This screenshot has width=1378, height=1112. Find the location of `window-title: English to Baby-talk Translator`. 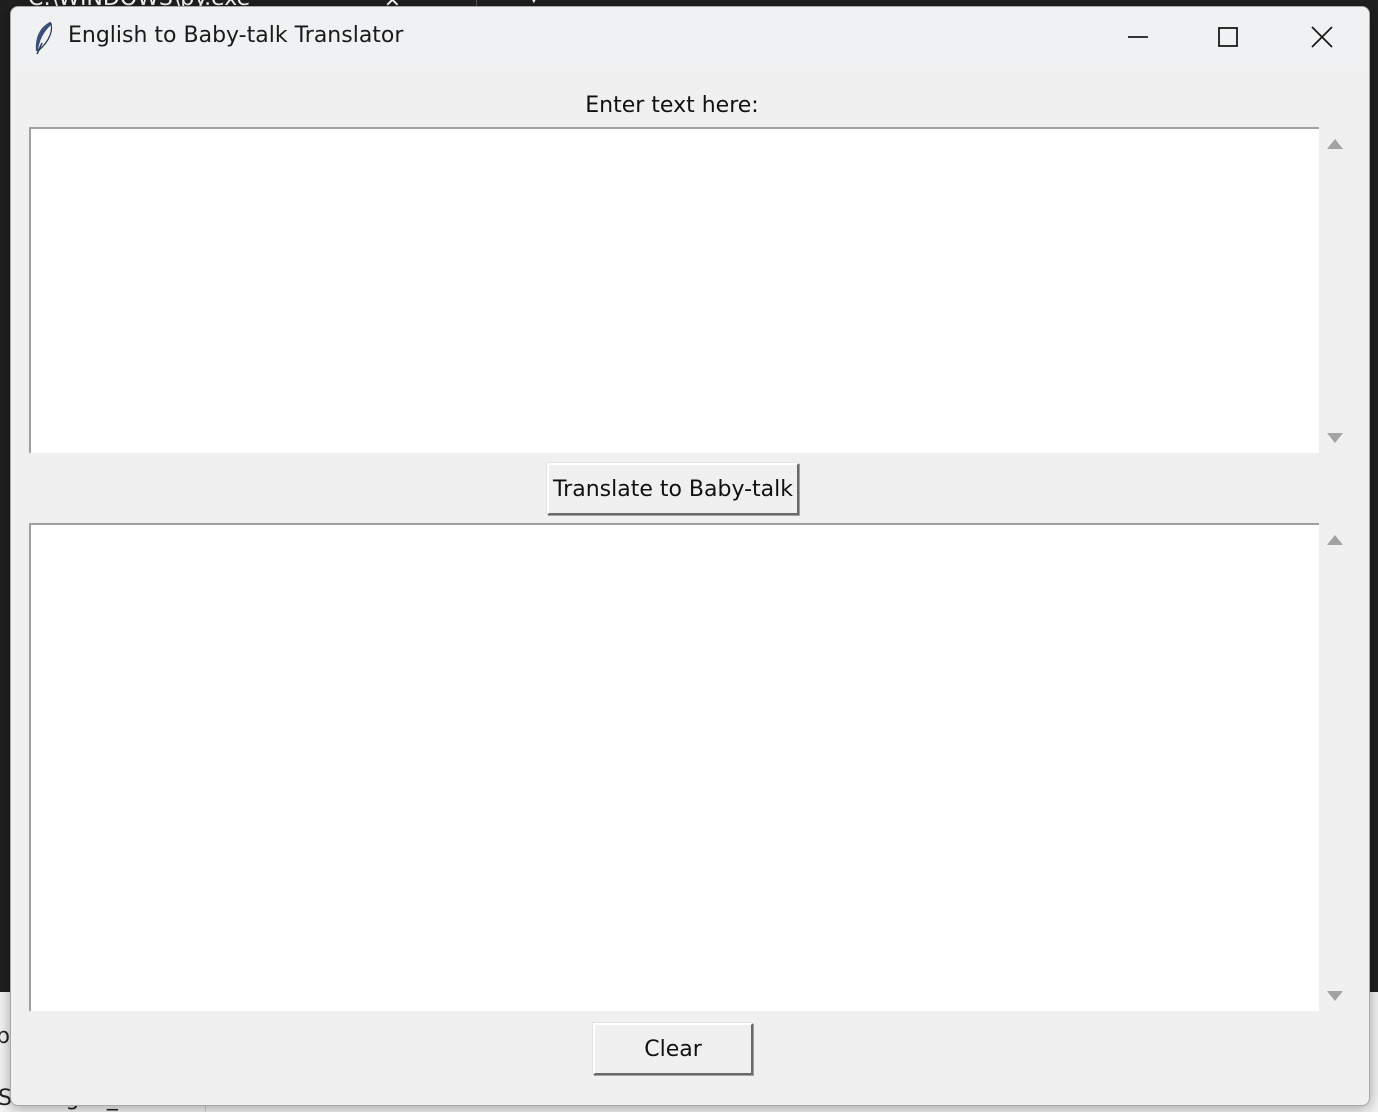

window-title: English to Baby-talk Translator is located at coordinates (236, 35).